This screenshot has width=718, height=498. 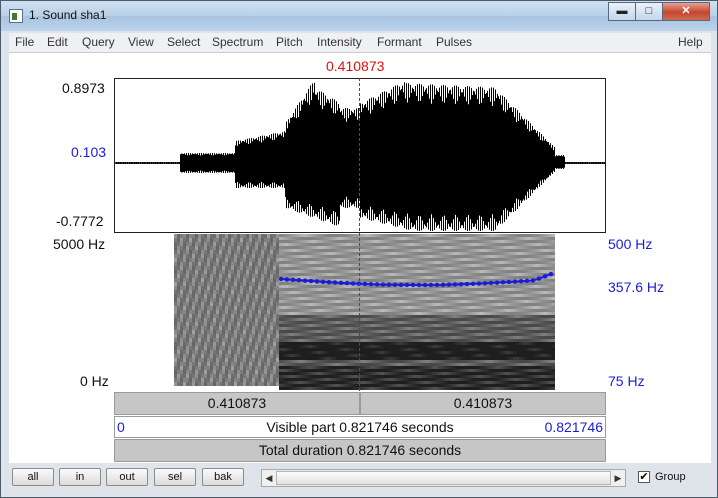 What do you see at coordinates (269, 478) in the screenshot?
I see `scroll-left-arrow-icon: ◀` at bounding box center [269, 478].